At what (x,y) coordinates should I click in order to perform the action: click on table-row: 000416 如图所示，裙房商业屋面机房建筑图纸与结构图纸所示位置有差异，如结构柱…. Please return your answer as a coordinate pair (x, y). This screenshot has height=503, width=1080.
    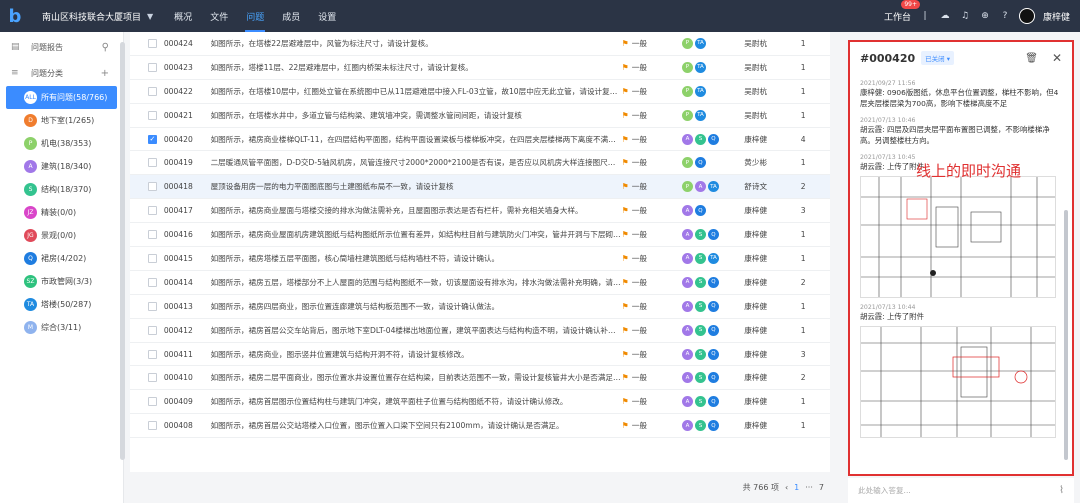
    Looking at the image, I should click on (480, 235).